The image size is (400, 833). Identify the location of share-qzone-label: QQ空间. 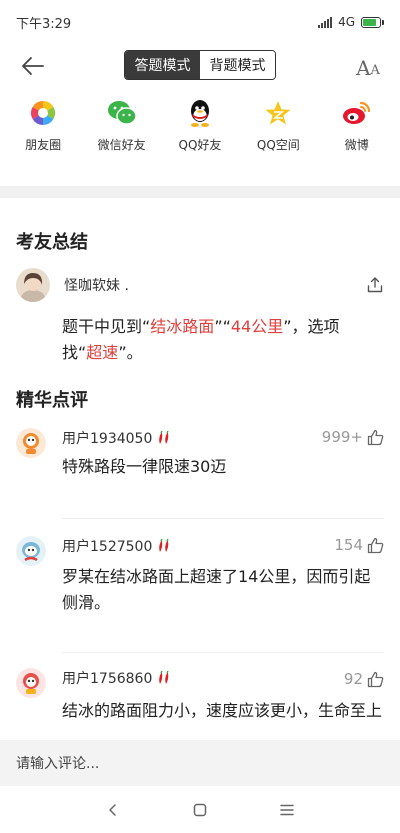
(278, 145).